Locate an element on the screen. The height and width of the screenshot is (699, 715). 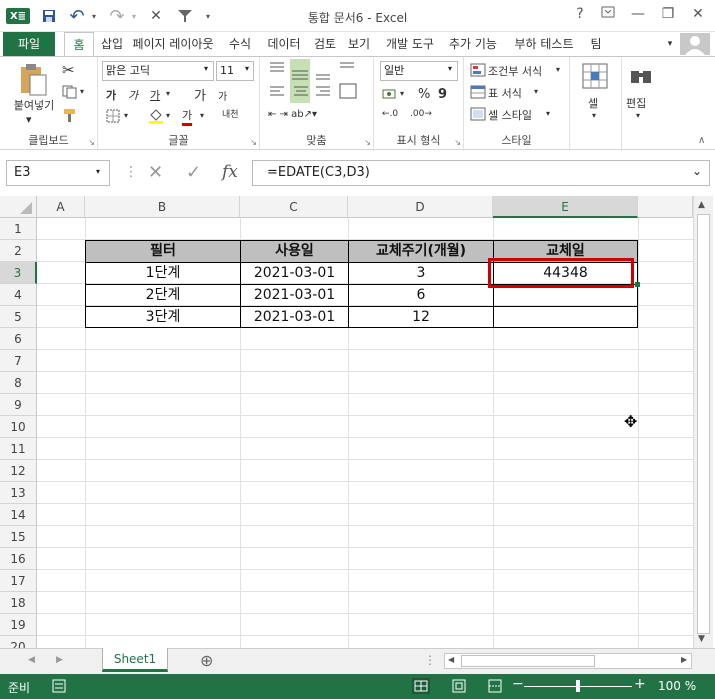
restore-button: ❐ is located at coordinates (668, 16).